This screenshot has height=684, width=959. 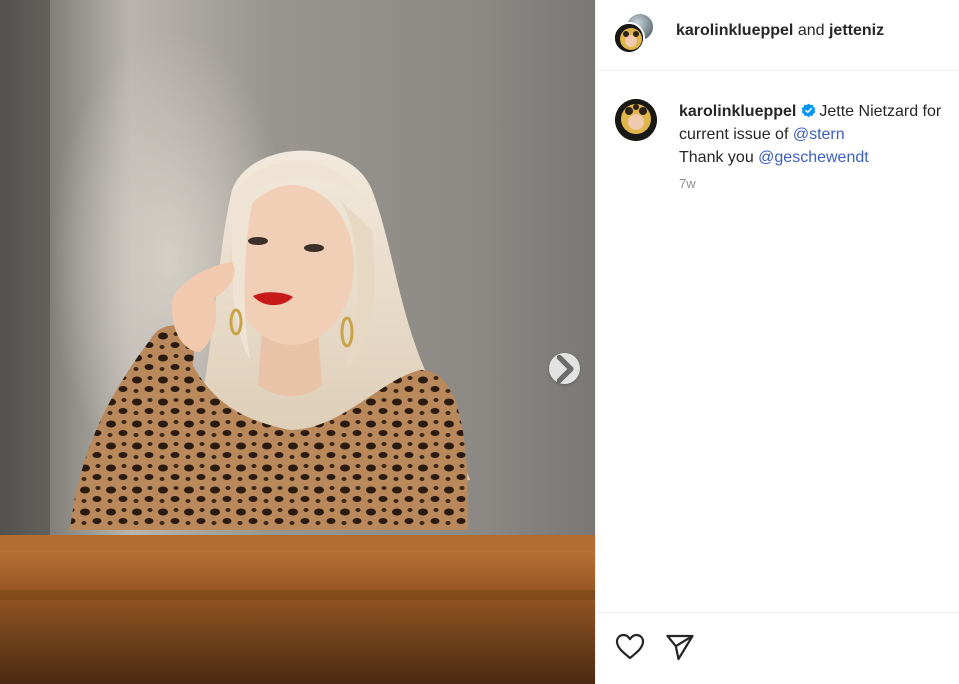 I want to click on collab-avatars, so click(x=635, y=33).